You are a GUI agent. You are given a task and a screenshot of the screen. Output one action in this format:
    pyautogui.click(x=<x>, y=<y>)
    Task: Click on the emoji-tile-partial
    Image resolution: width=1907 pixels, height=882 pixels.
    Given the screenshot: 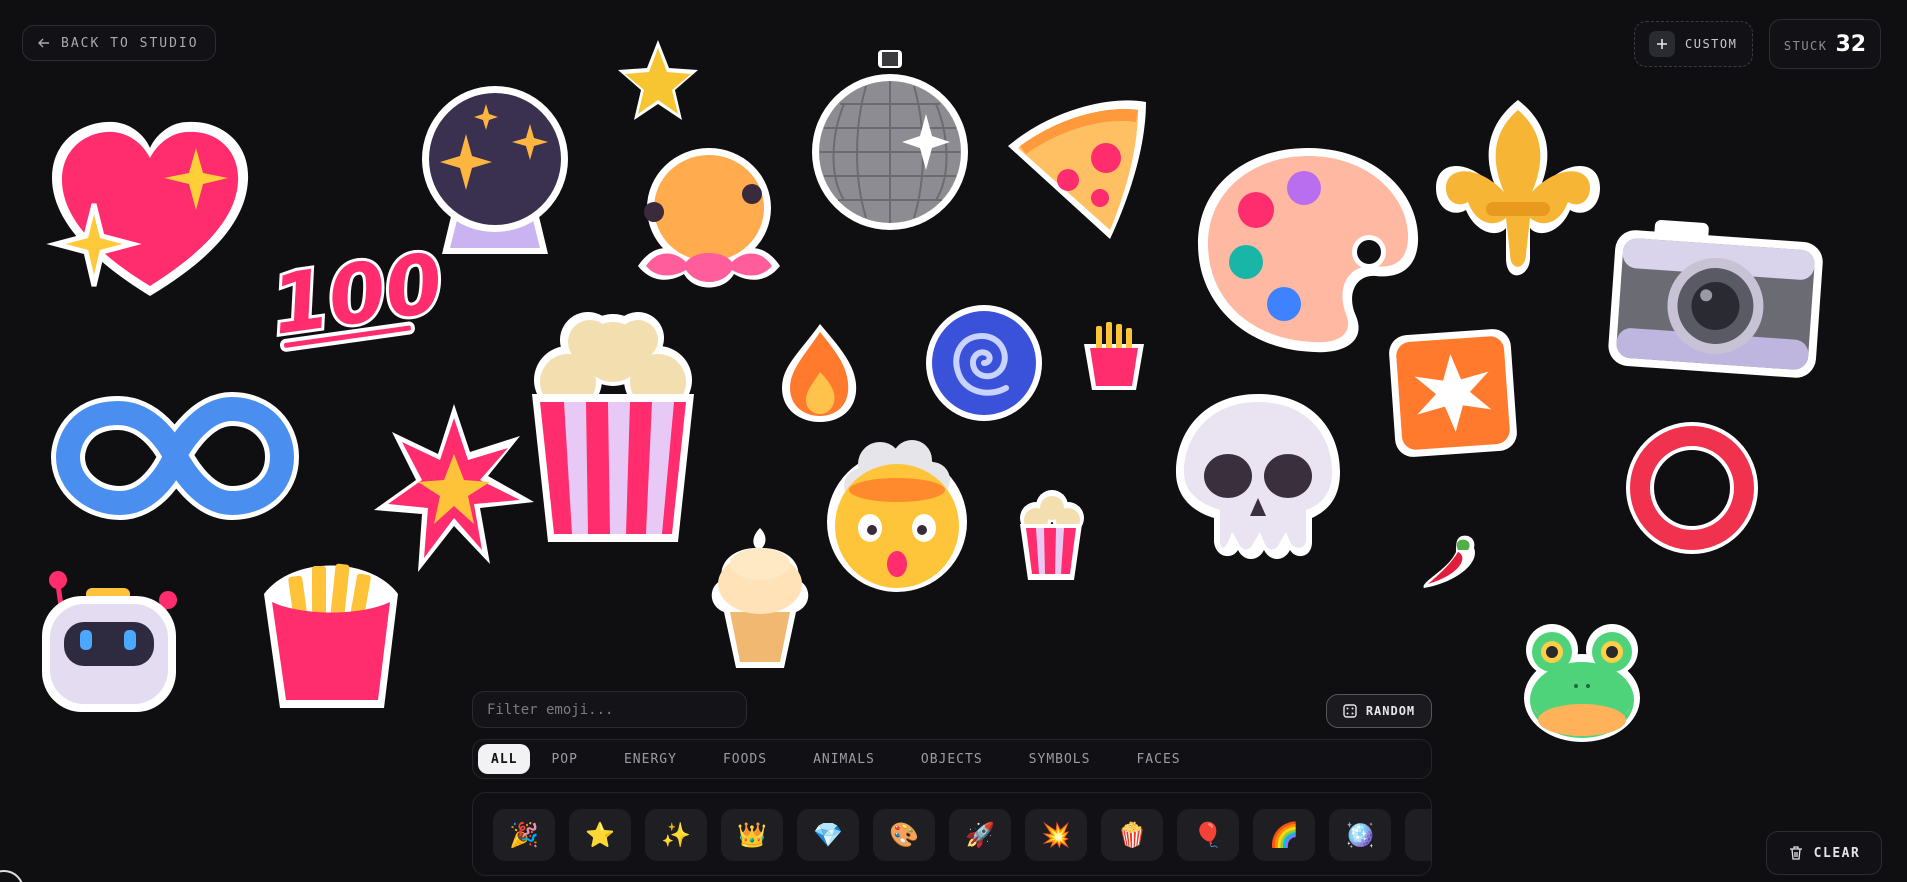 What is the action you would take?
    pyautogui.click(x=1418, y=835)
    